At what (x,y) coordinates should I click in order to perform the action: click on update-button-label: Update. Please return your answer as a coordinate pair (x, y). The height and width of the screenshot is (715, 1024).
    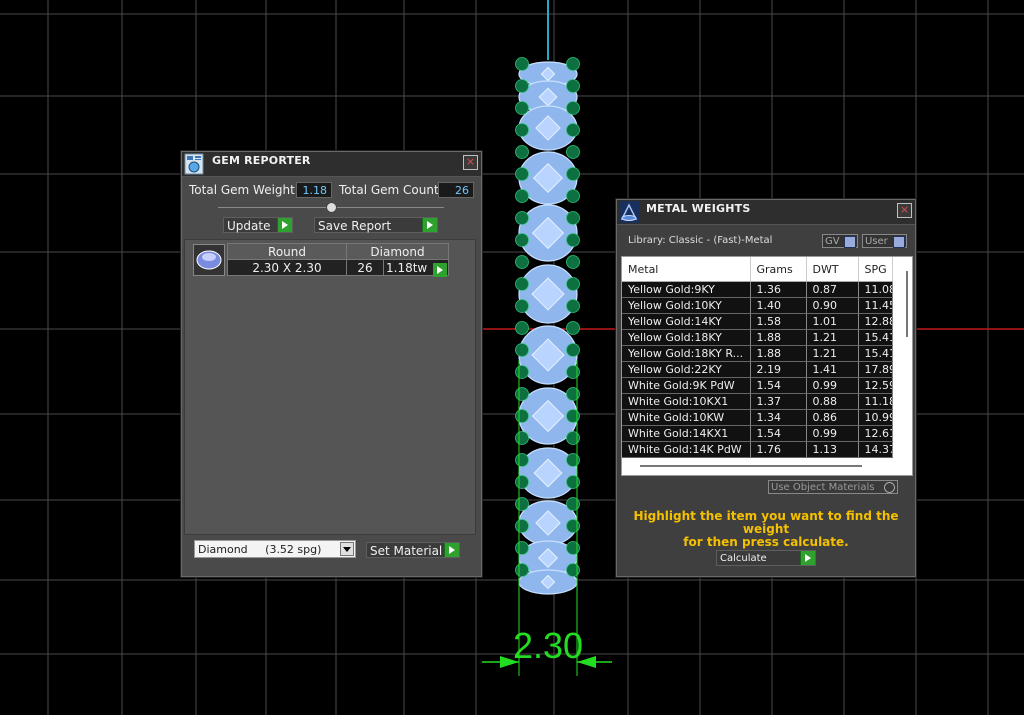
    Looking at the image, I should click on (249, 226).